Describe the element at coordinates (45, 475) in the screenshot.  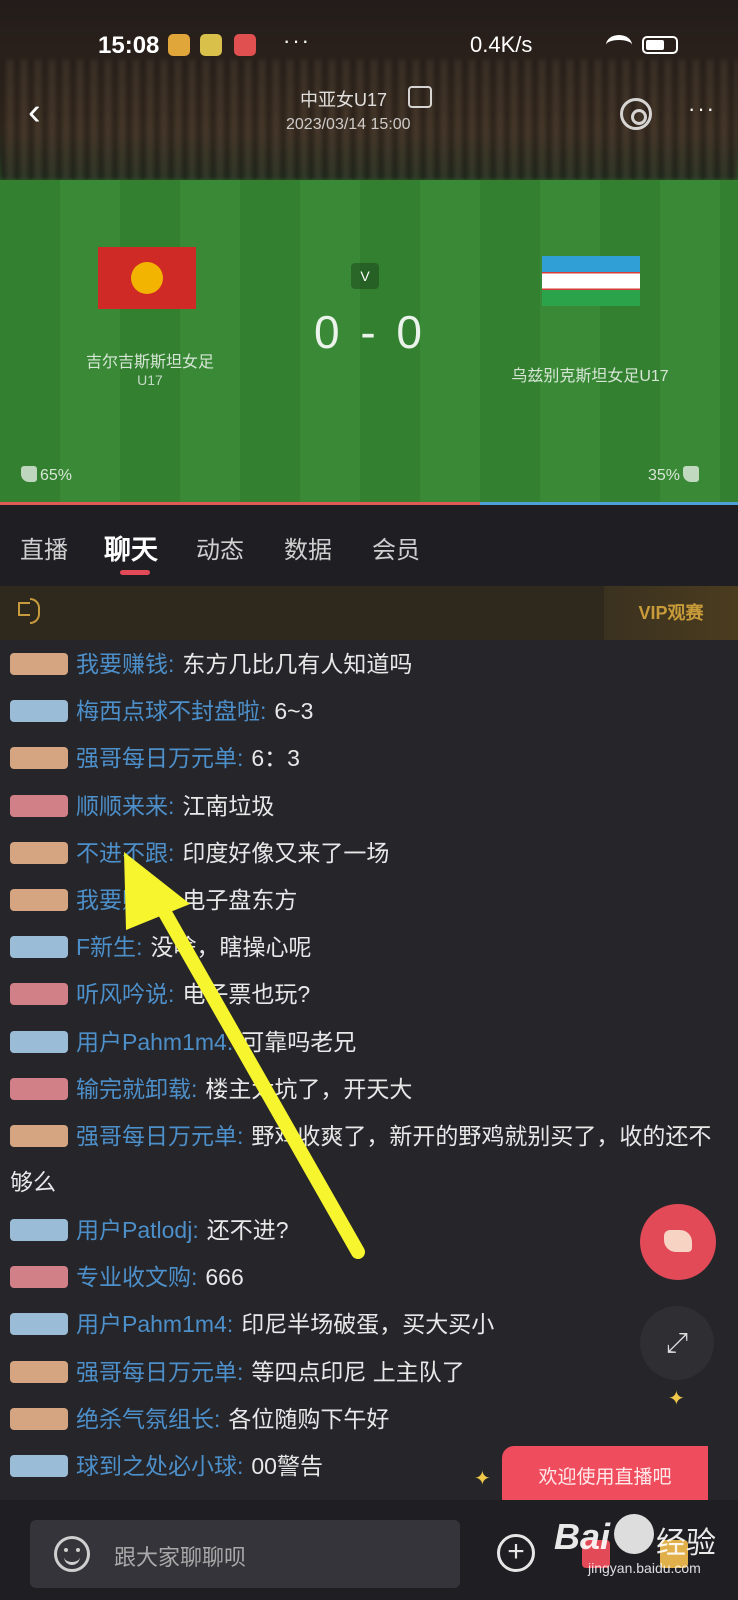
I see `home-like-button: 65%` at that location.